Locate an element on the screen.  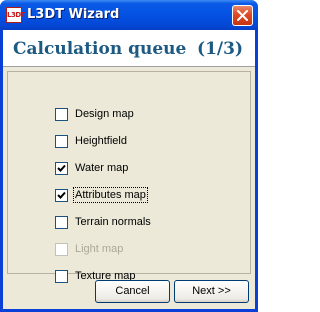
page-title: Calculation queue is located at coordinates (100, 49).